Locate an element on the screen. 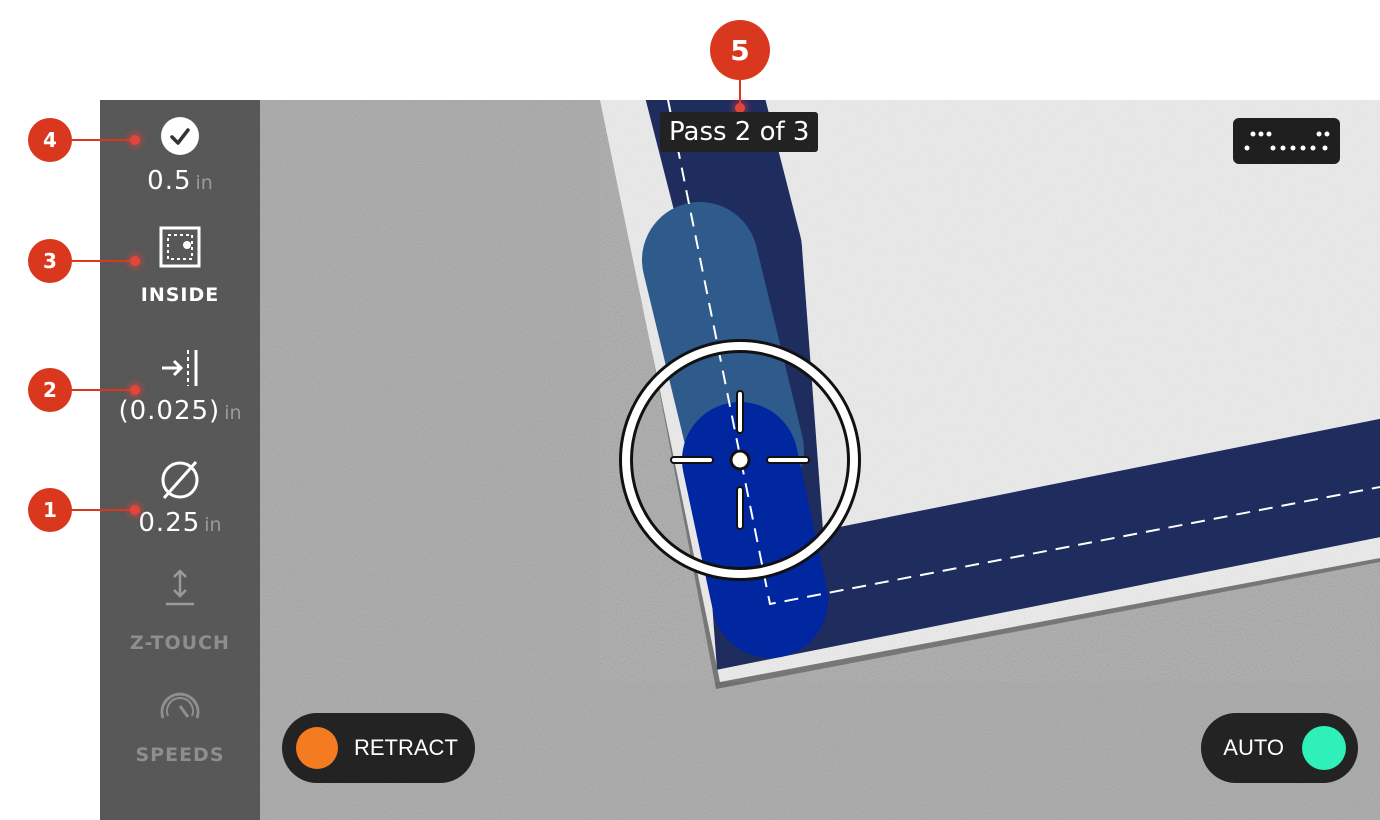 This screenshot has height=820, width=1380. auto-label: AUTO is located at coordinates (1253, 747).